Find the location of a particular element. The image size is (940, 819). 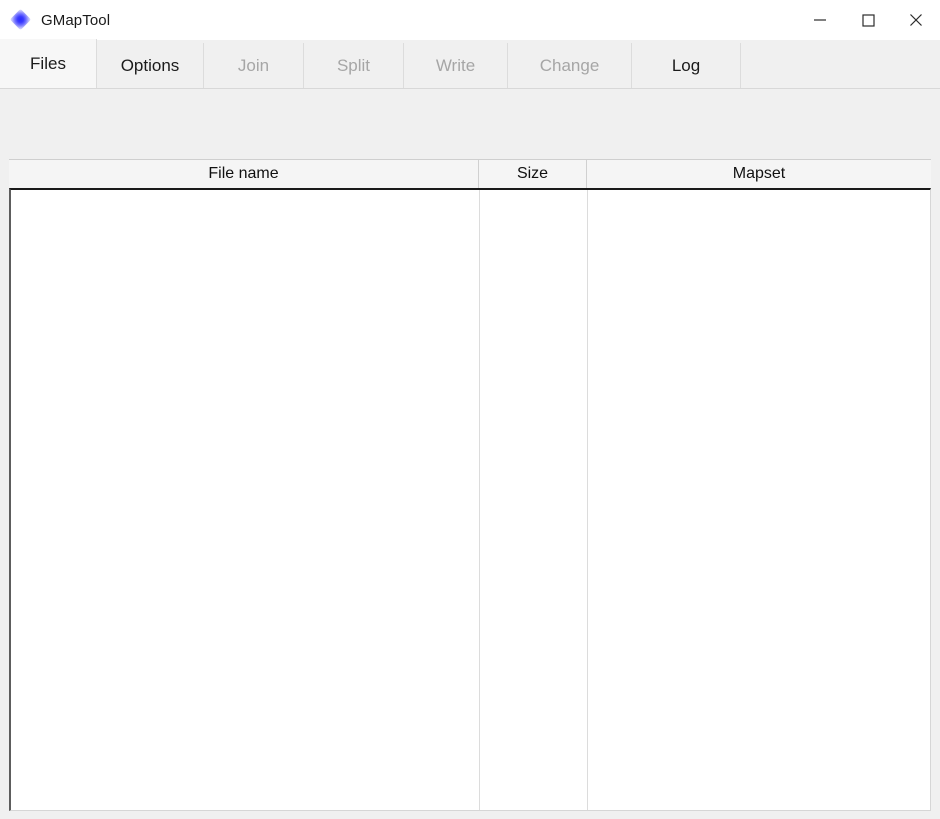

column-header-filename-label: File name is located at coordinates (243, 173).